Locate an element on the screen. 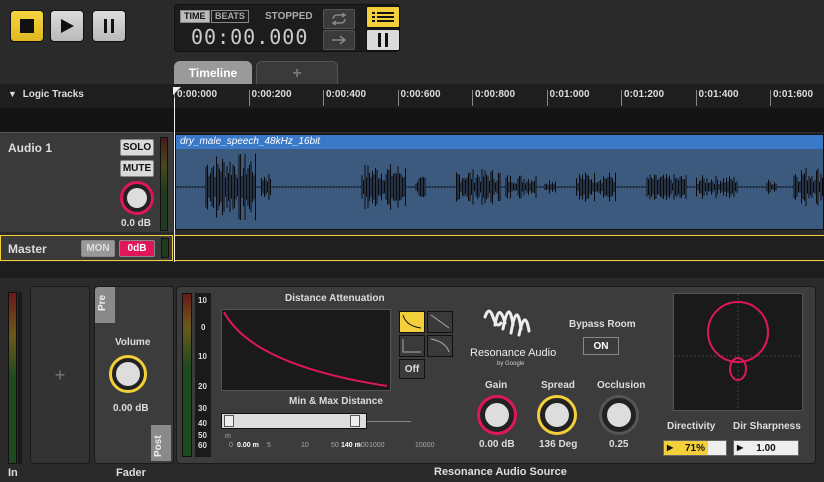 This screenshot has width=824, height=482. spread-value: 136 Deg is located at coordinates (558, 444).